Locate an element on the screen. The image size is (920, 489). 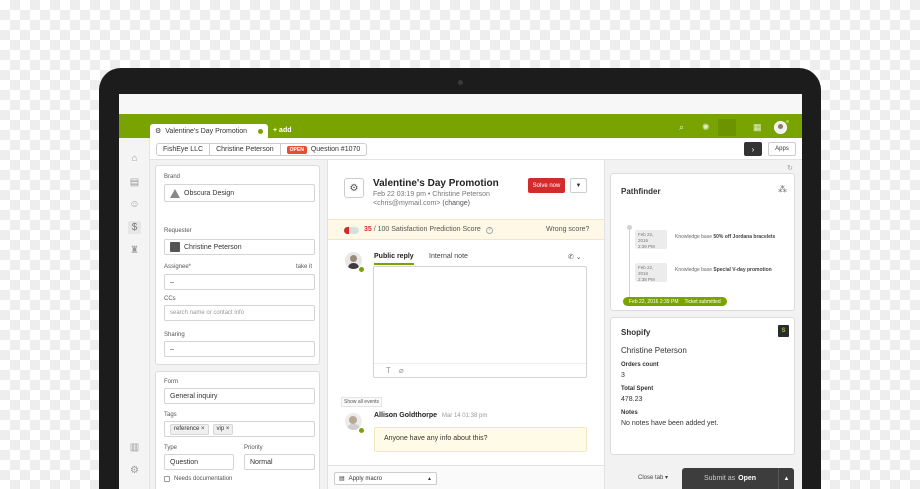
notes-value: No notes have been added yet. is located at coordinates (670, 423).